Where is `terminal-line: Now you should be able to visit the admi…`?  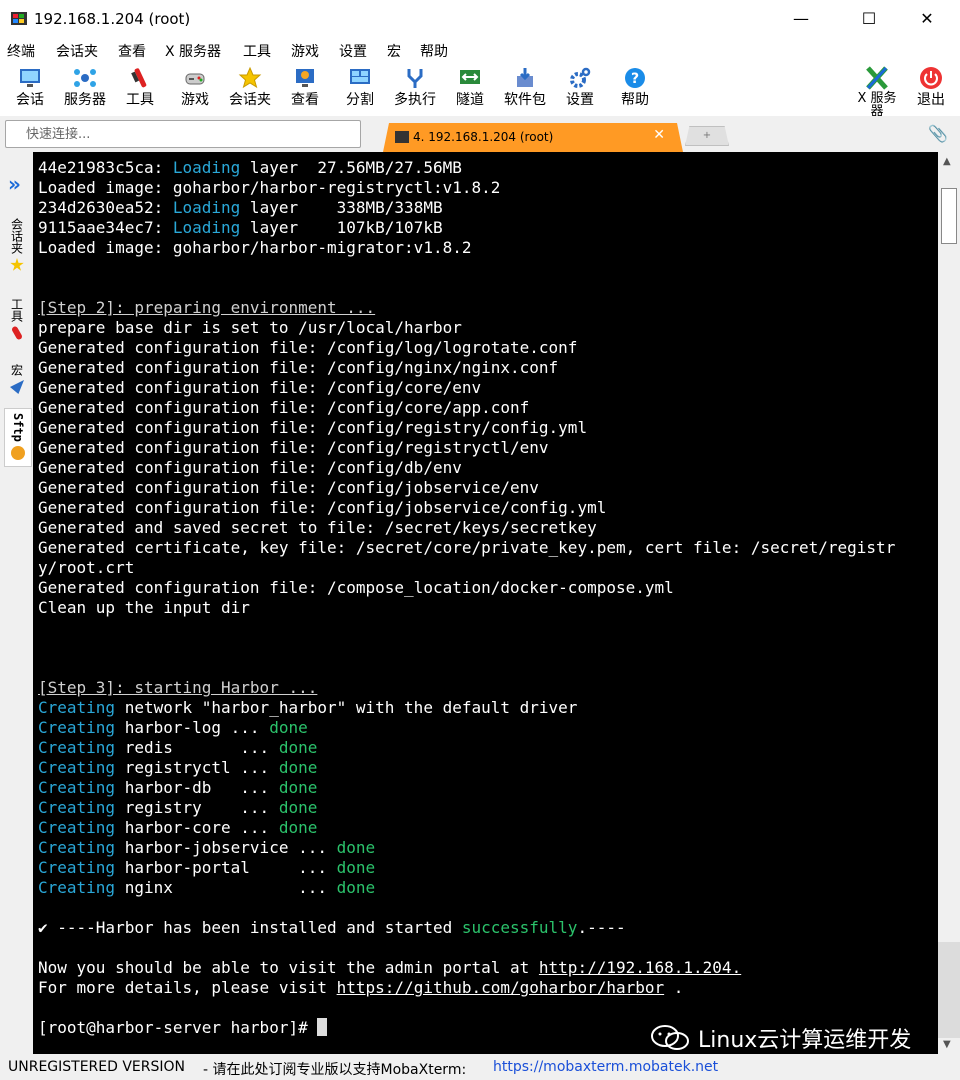 terminal-line: Now you should be able to visit the admi… is located at coordinates (390, 967).